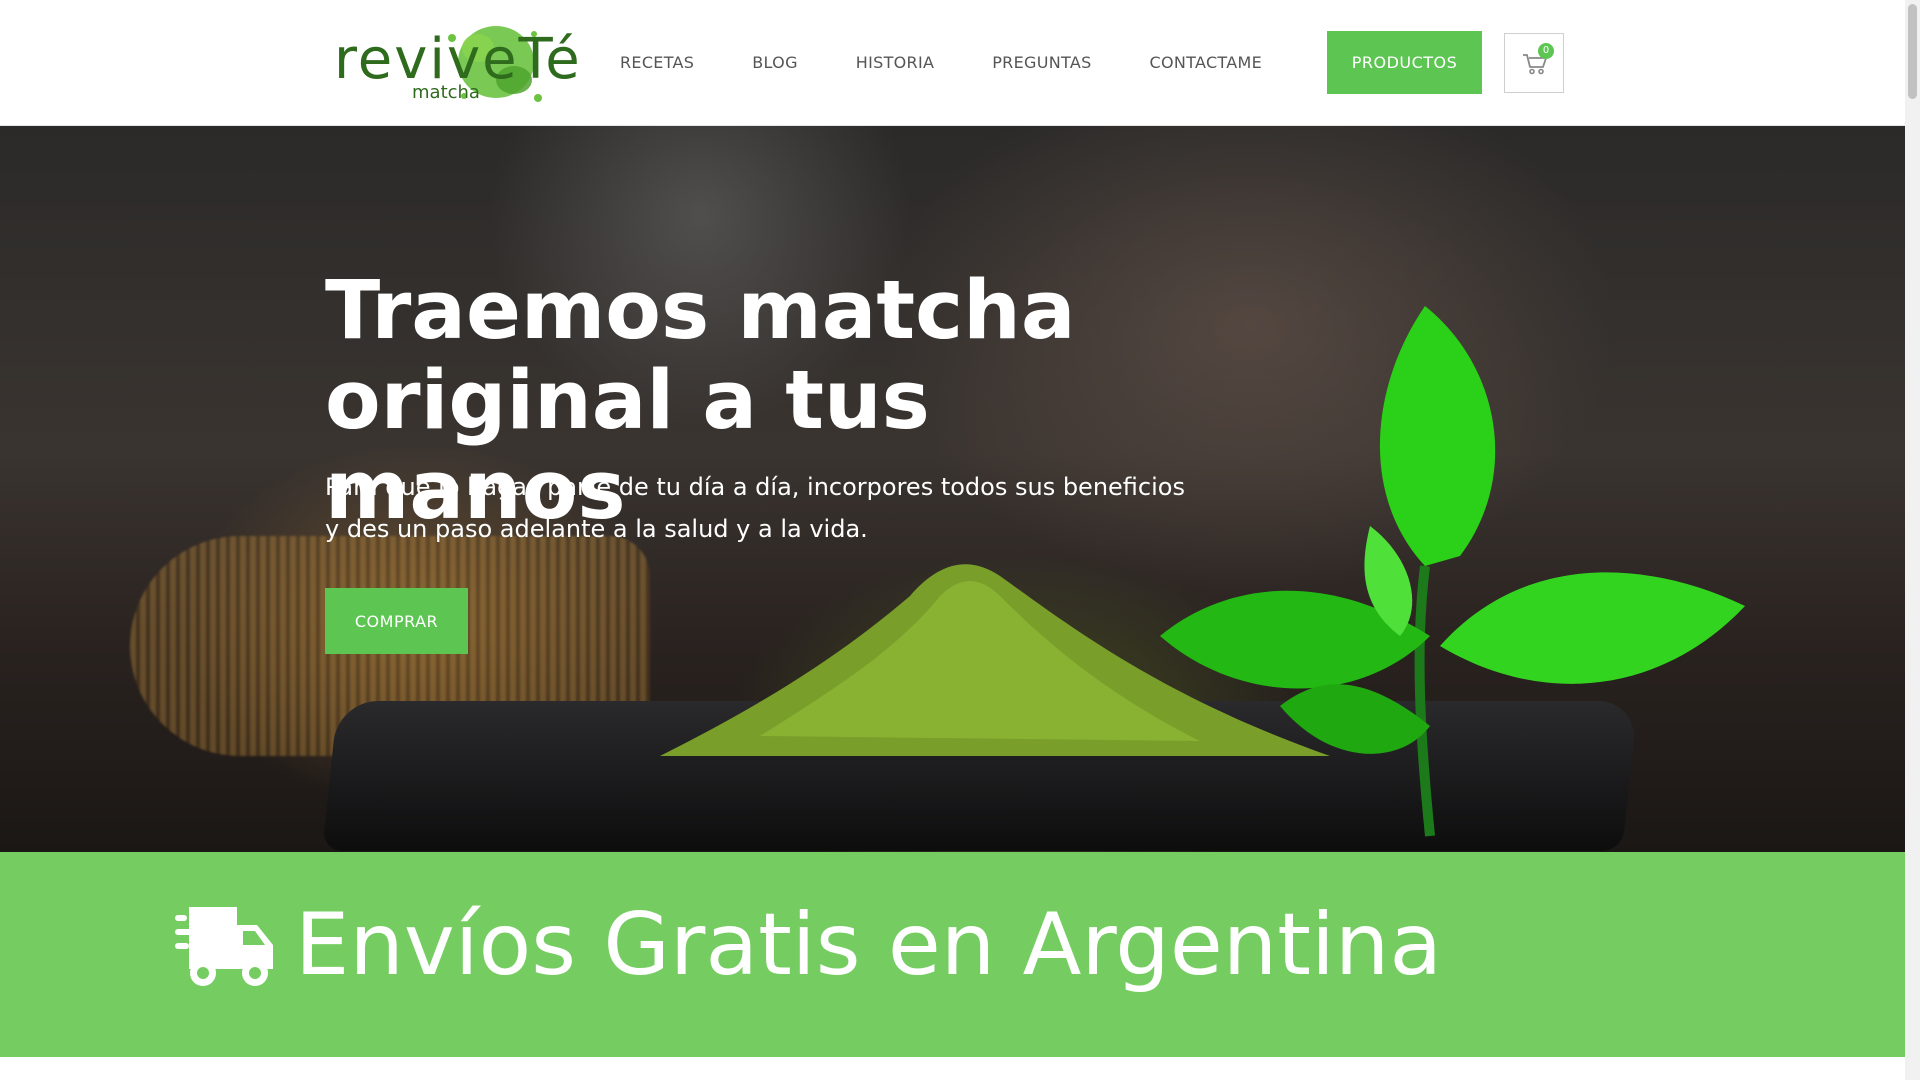 This screenshot has width=1920, height=1080. Describe the element at coordinates (1452, 571) in the screenshot. I see `tea-leaves-image` at that location.